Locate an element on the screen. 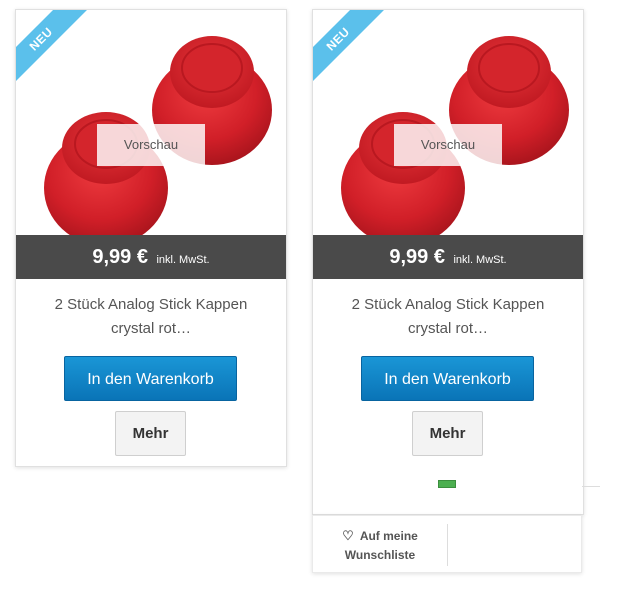  add-to-wishlist-link: ♡ Auf meine Wunschliste is located at coordinates (380, 545).